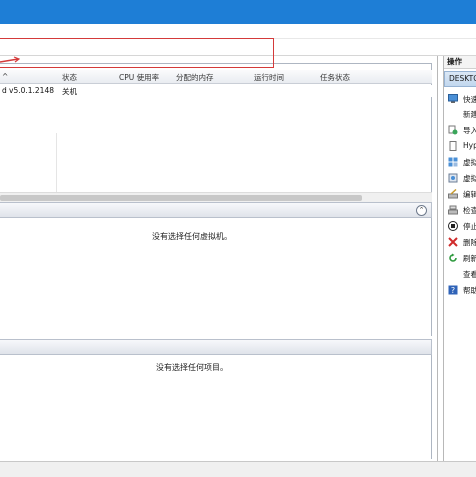 The width and height of the screenshot is (476, 477). I want to click on action-edit-disk: 编辑, so click(460, 194).